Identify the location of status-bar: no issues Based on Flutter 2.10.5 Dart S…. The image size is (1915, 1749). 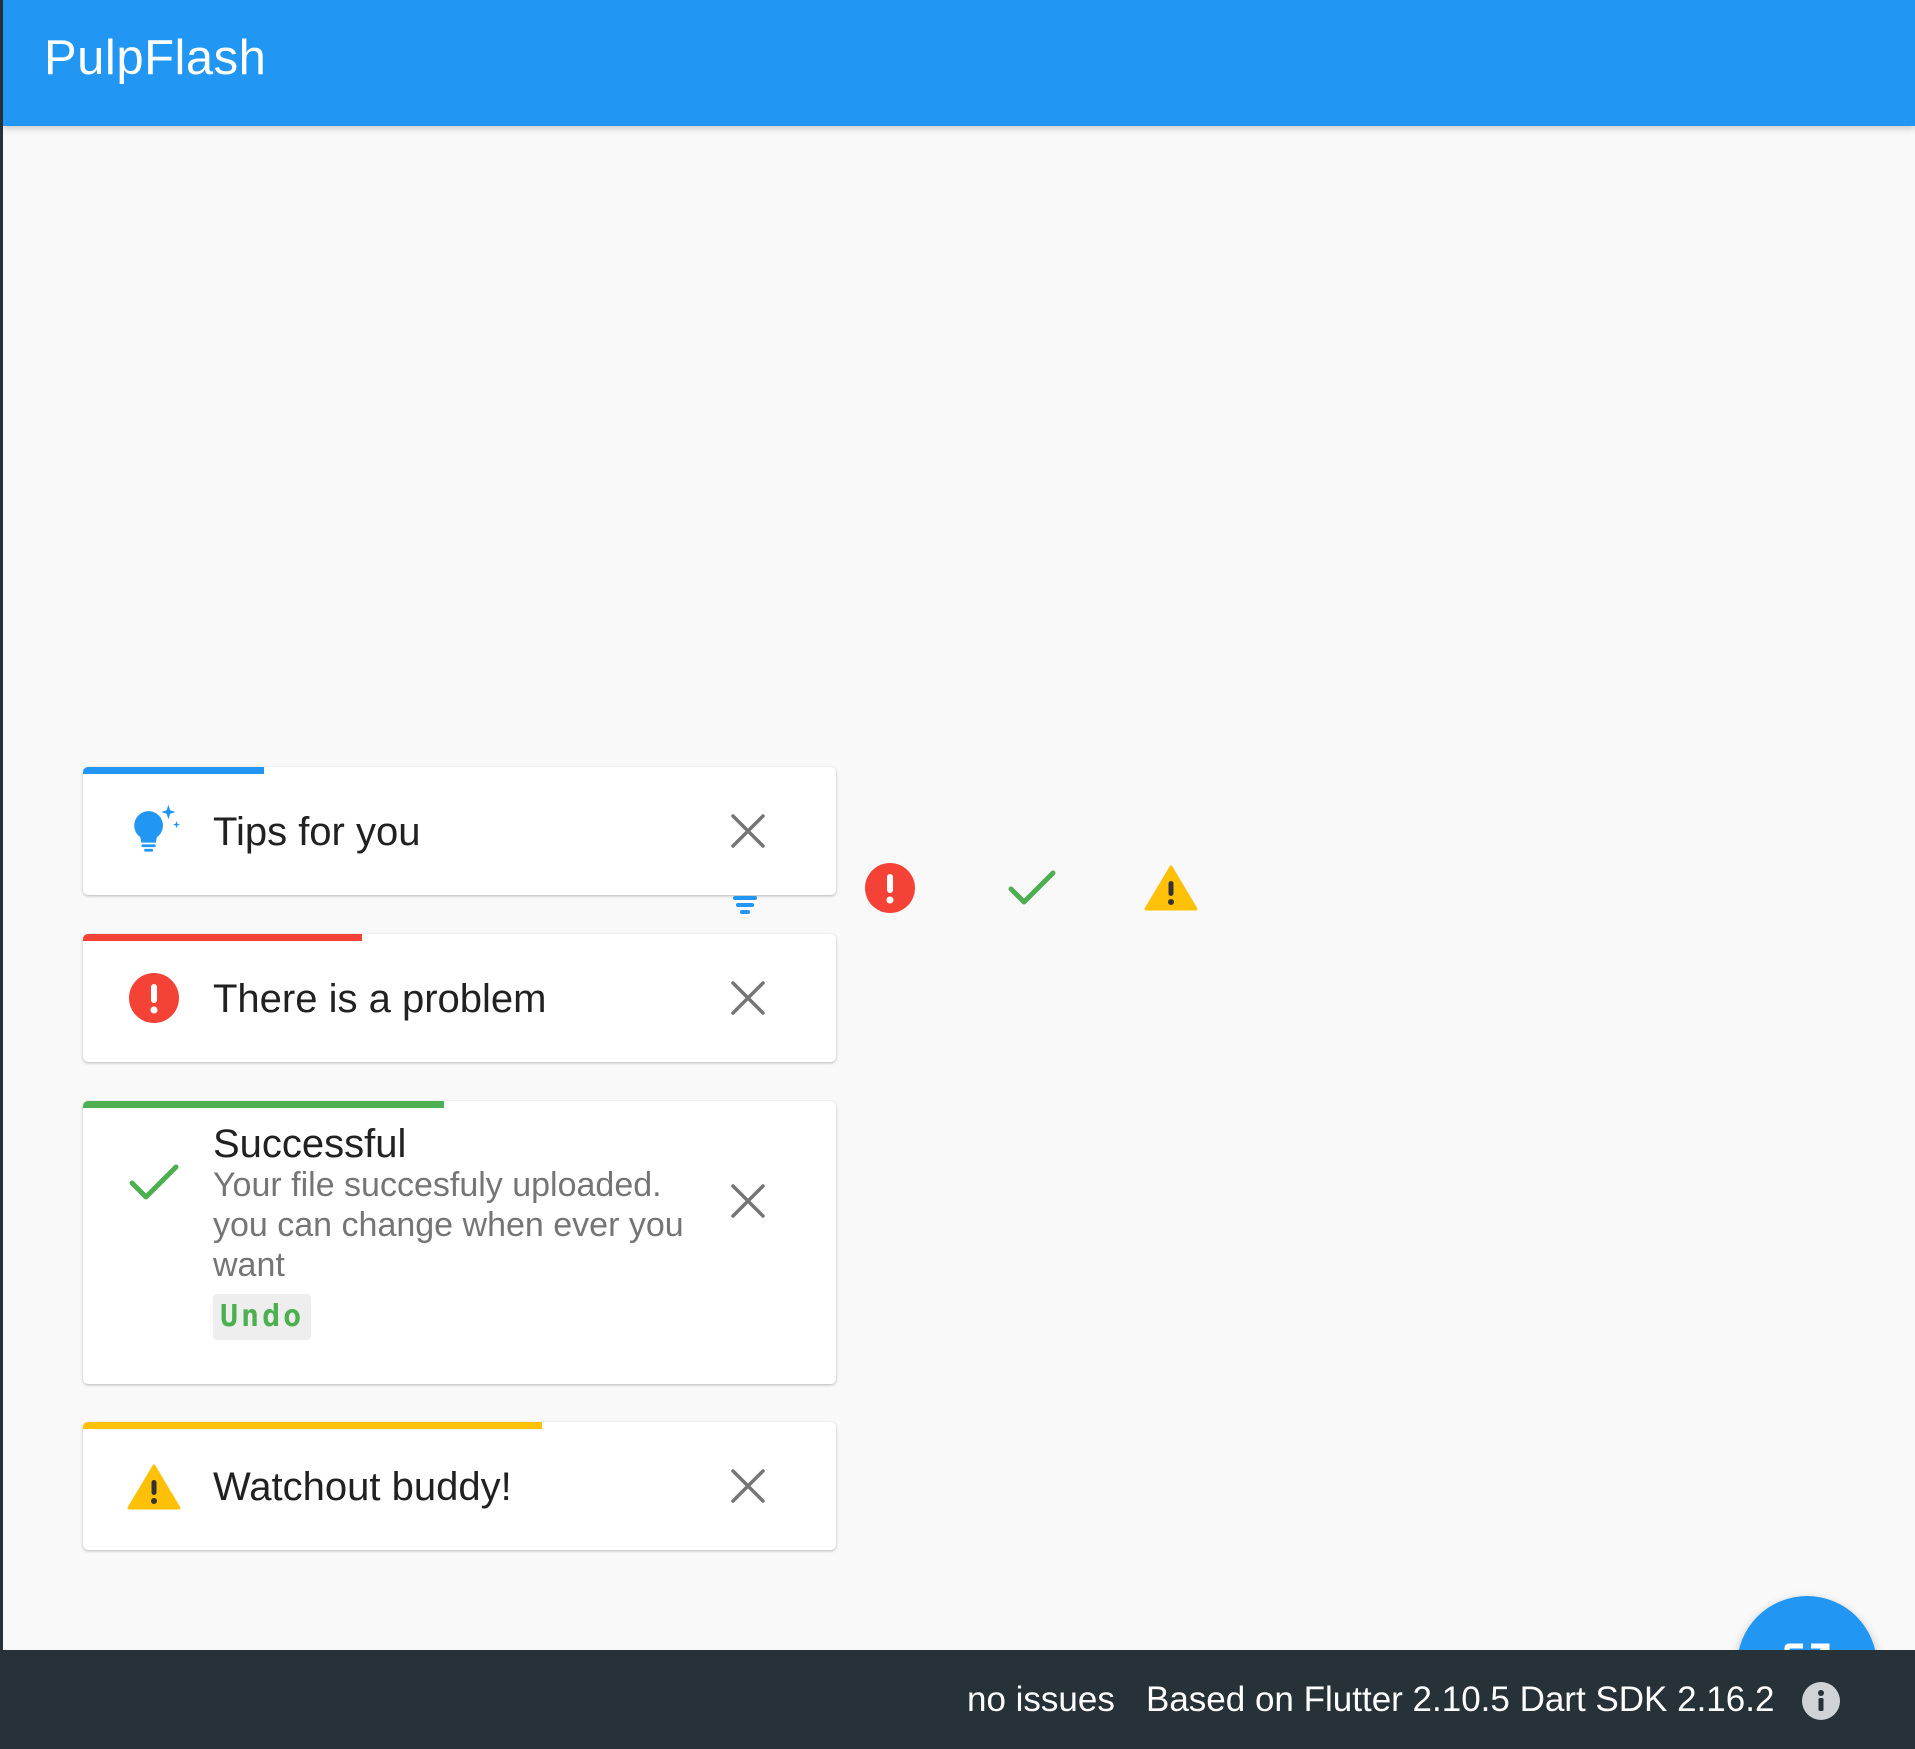
(957, 1699).